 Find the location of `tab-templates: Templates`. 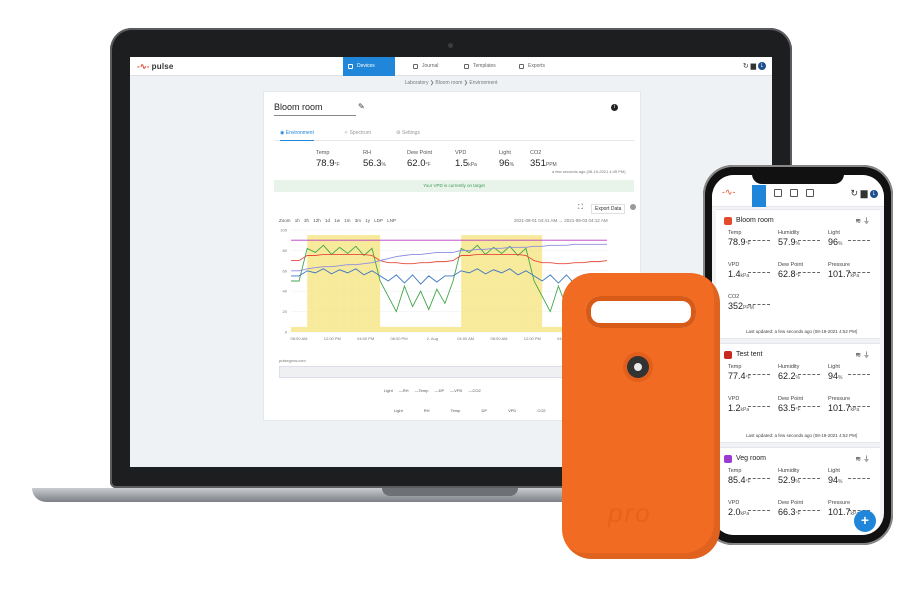

tab-templates: Templates is located at coordinates (488, 66).